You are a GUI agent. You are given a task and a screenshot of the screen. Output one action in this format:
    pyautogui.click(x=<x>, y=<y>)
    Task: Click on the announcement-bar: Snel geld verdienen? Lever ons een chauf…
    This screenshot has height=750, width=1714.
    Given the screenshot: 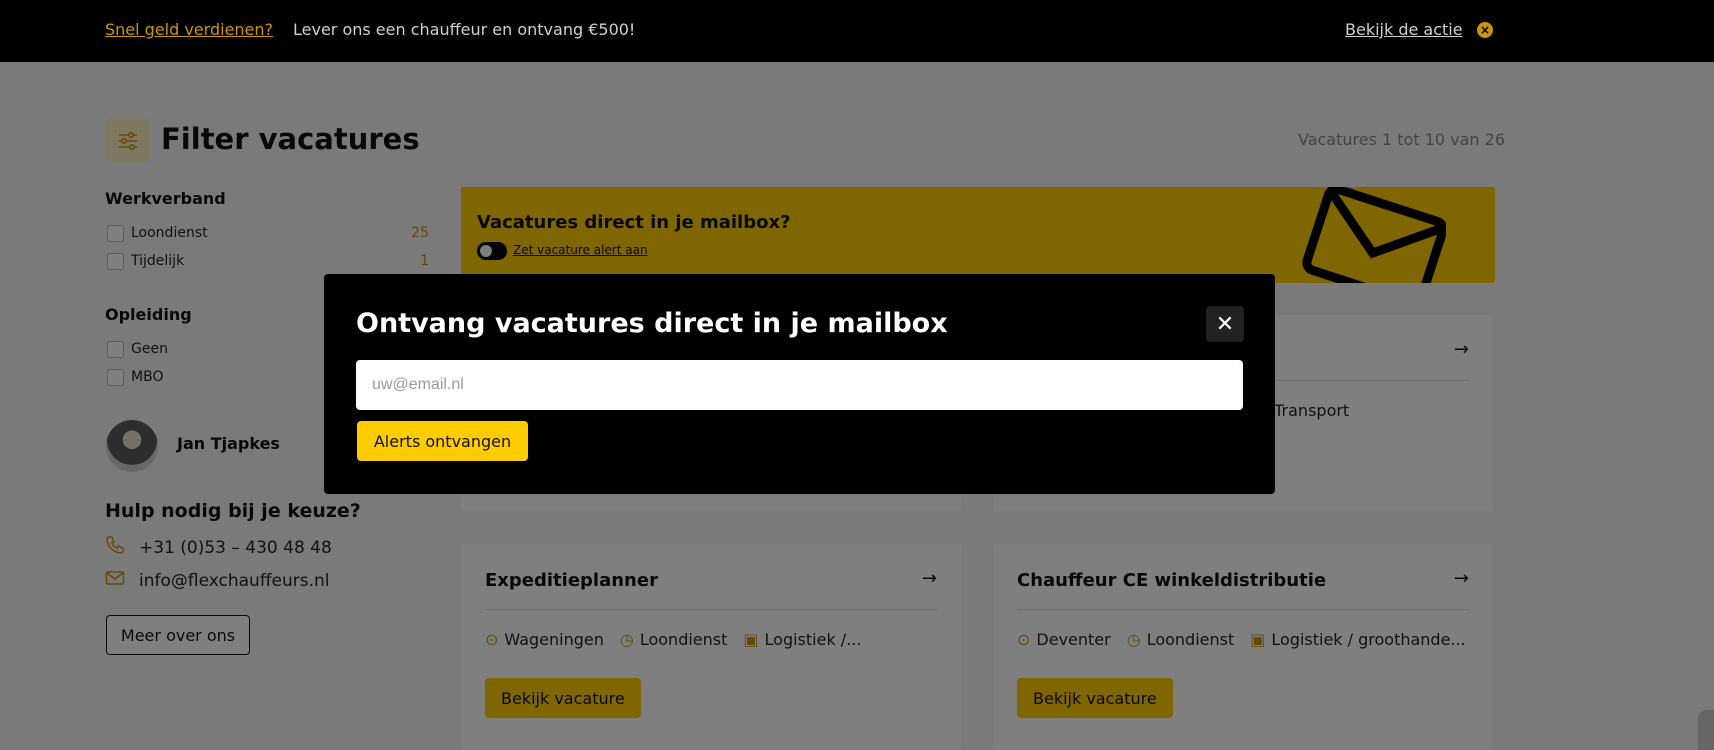 What is the action you would take?
    pyautogui.click(x=857, y=31)
    